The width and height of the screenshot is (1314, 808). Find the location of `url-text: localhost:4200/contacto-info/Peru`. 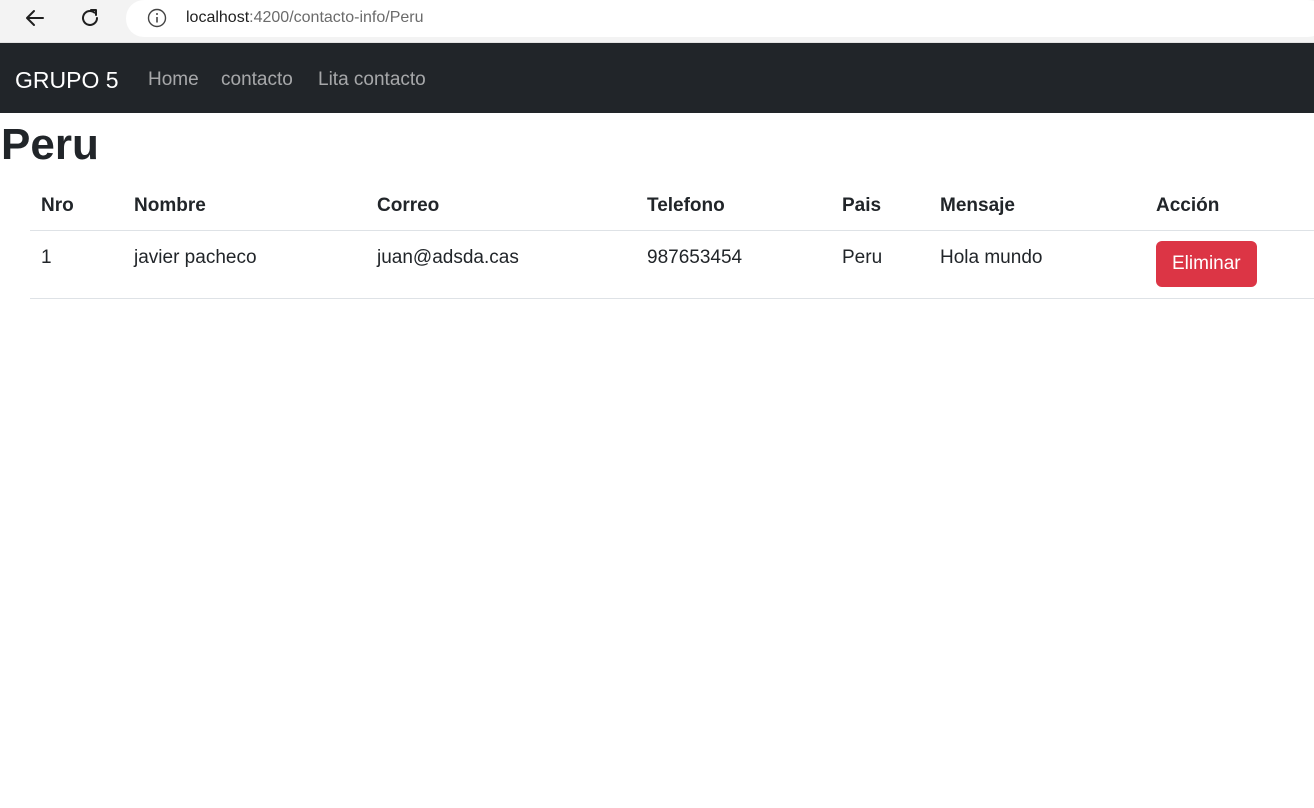

url-text: localhost:4200/contacto-info/Peru is located at coordinates (305, 18).